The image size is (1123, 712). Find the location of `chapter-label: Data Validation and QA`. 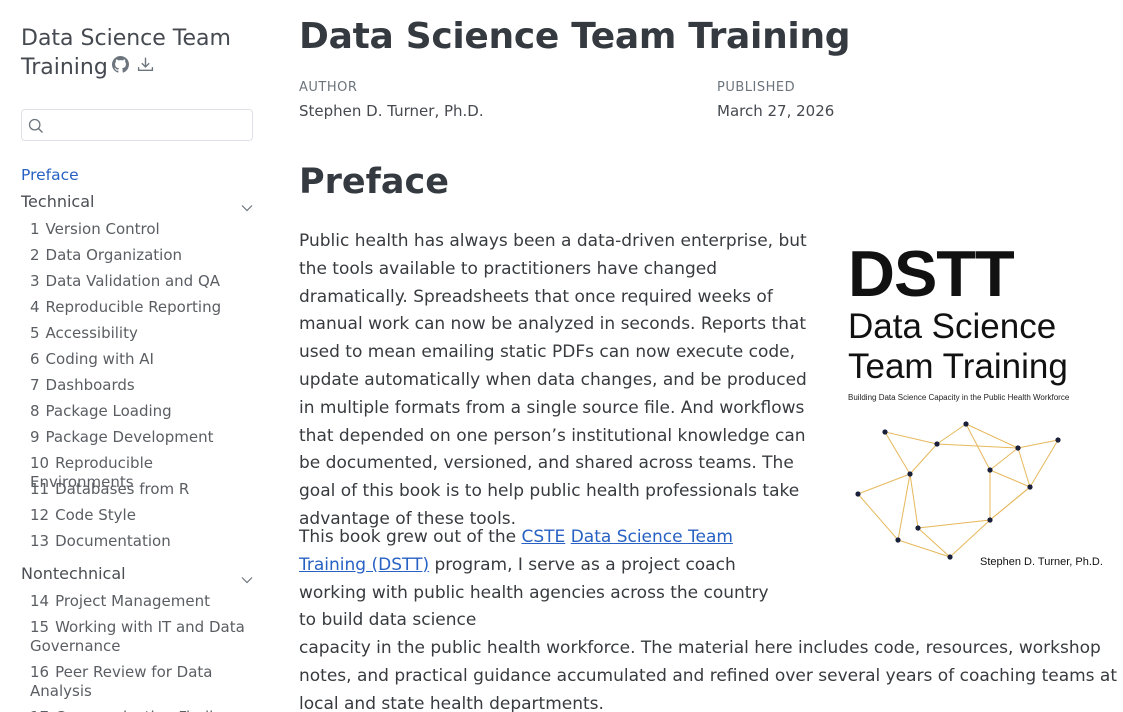

chapter-label: Data Validation and QA is located at coordinates (133, 281).